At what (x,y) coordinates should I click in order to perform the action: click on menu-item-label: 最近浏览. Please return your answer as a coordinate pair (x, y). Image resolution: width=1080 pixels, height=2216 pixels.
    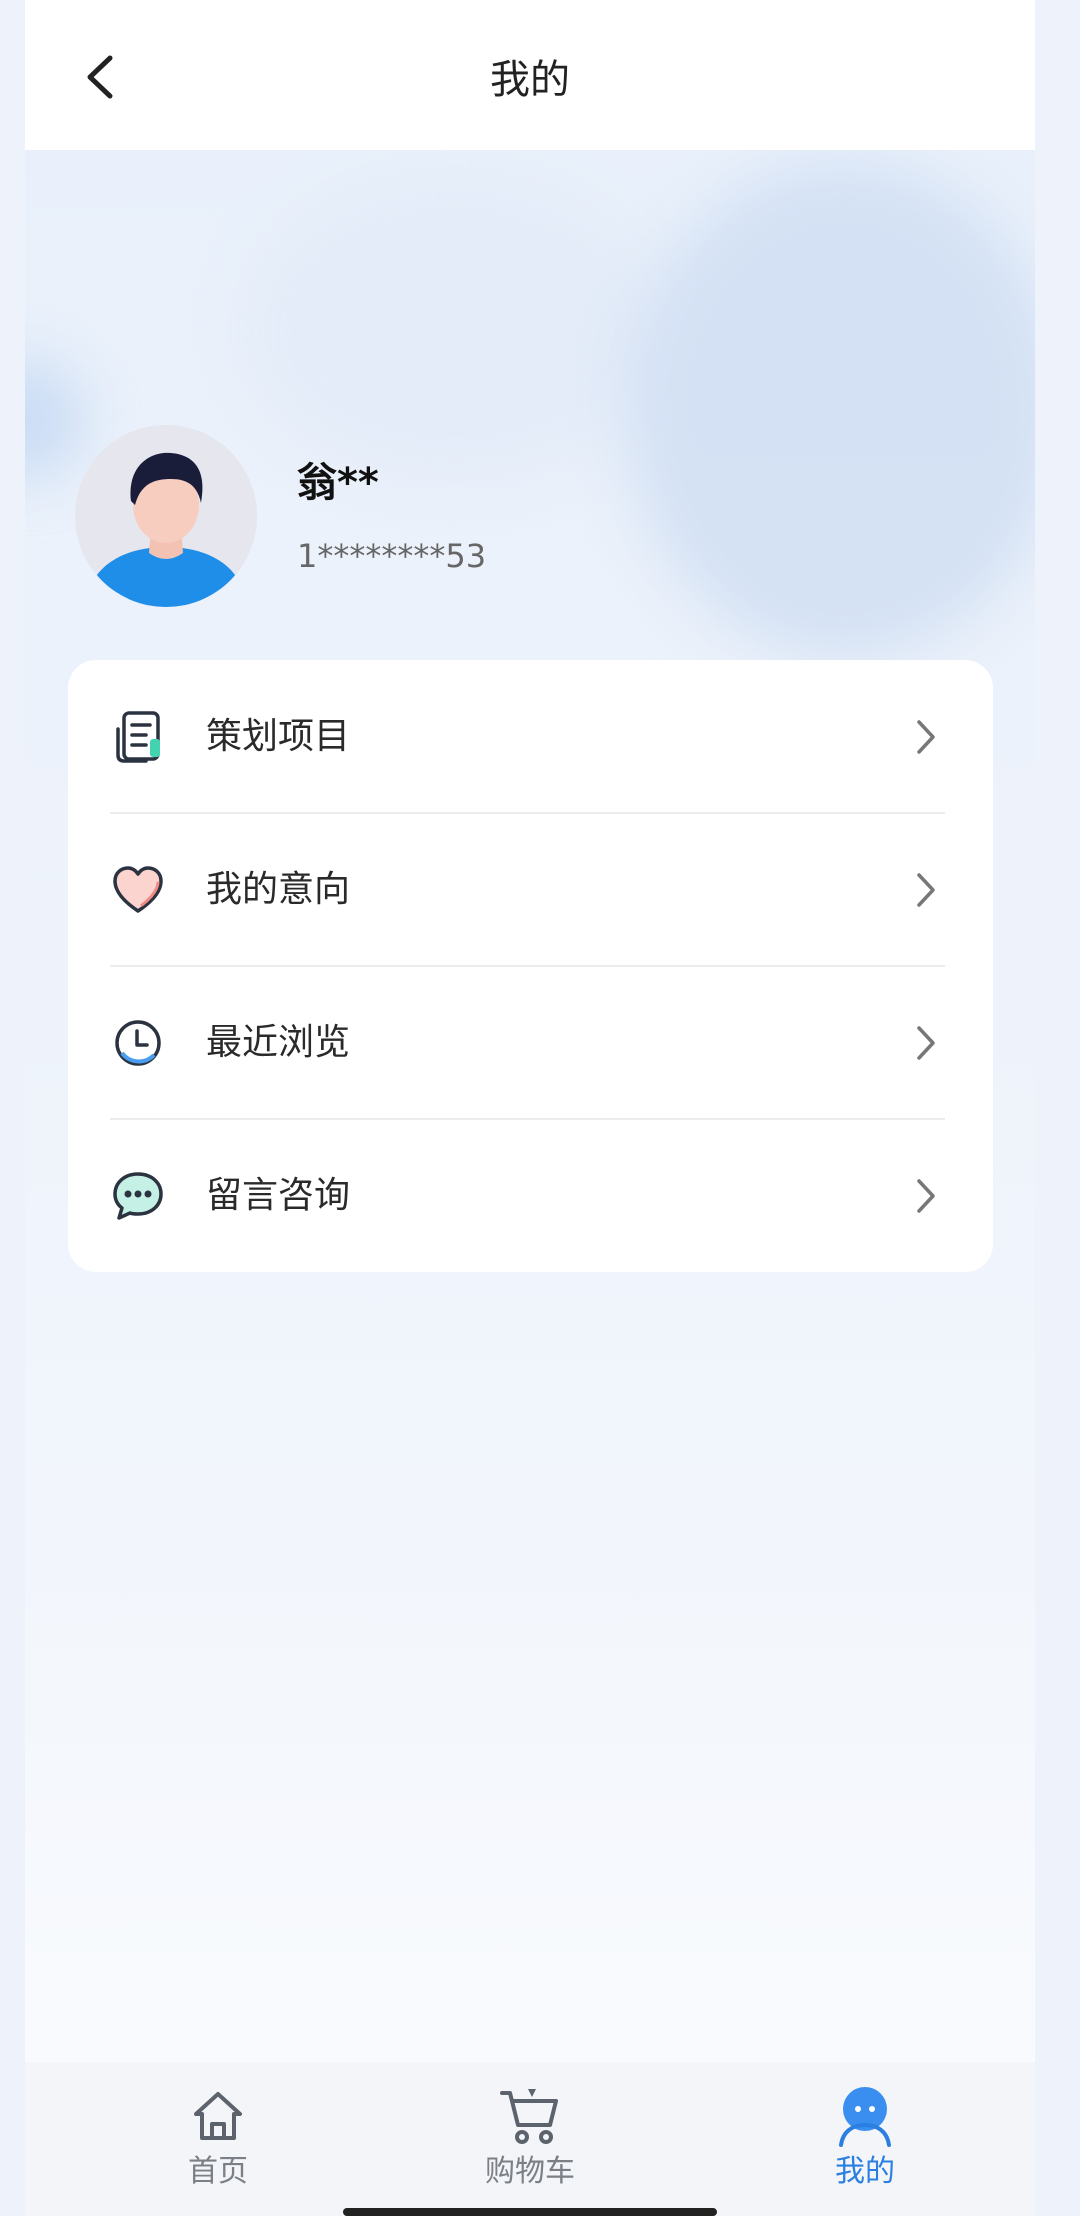
    Looking at the image, I should click on (278, 1042).